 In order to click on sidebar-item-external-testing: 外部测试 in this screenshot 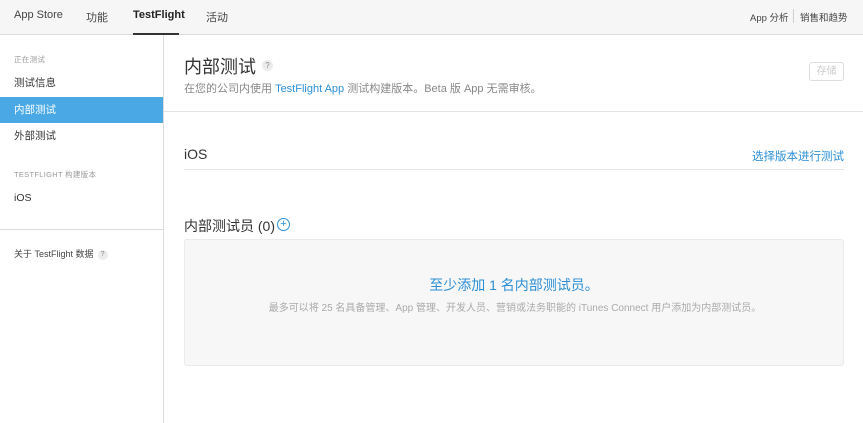, I will do `click(81, 136)`.